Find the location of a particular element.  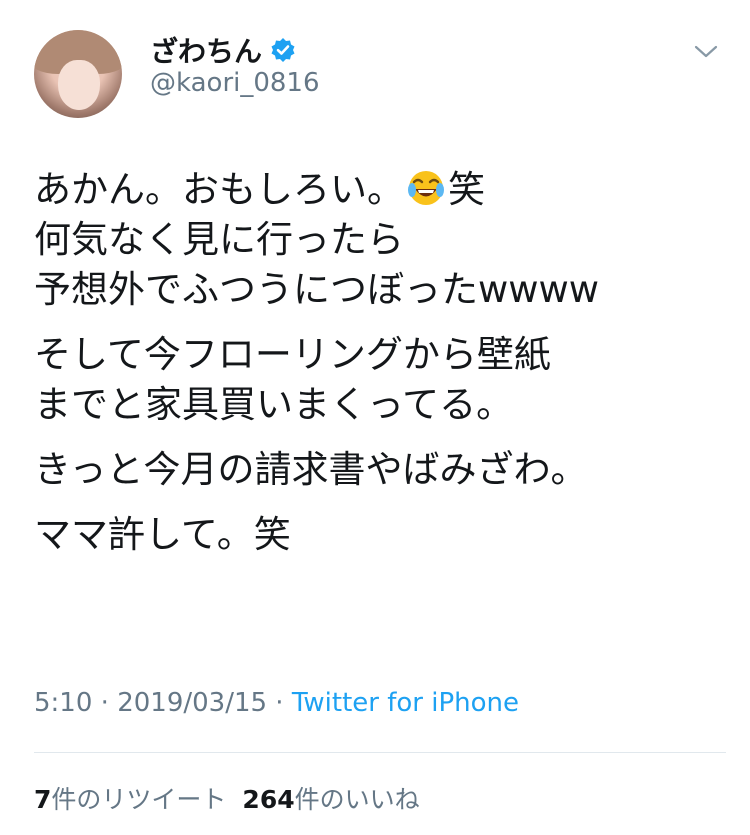

likes-stat: 264件のいいね is located at coordinates (330, 799).